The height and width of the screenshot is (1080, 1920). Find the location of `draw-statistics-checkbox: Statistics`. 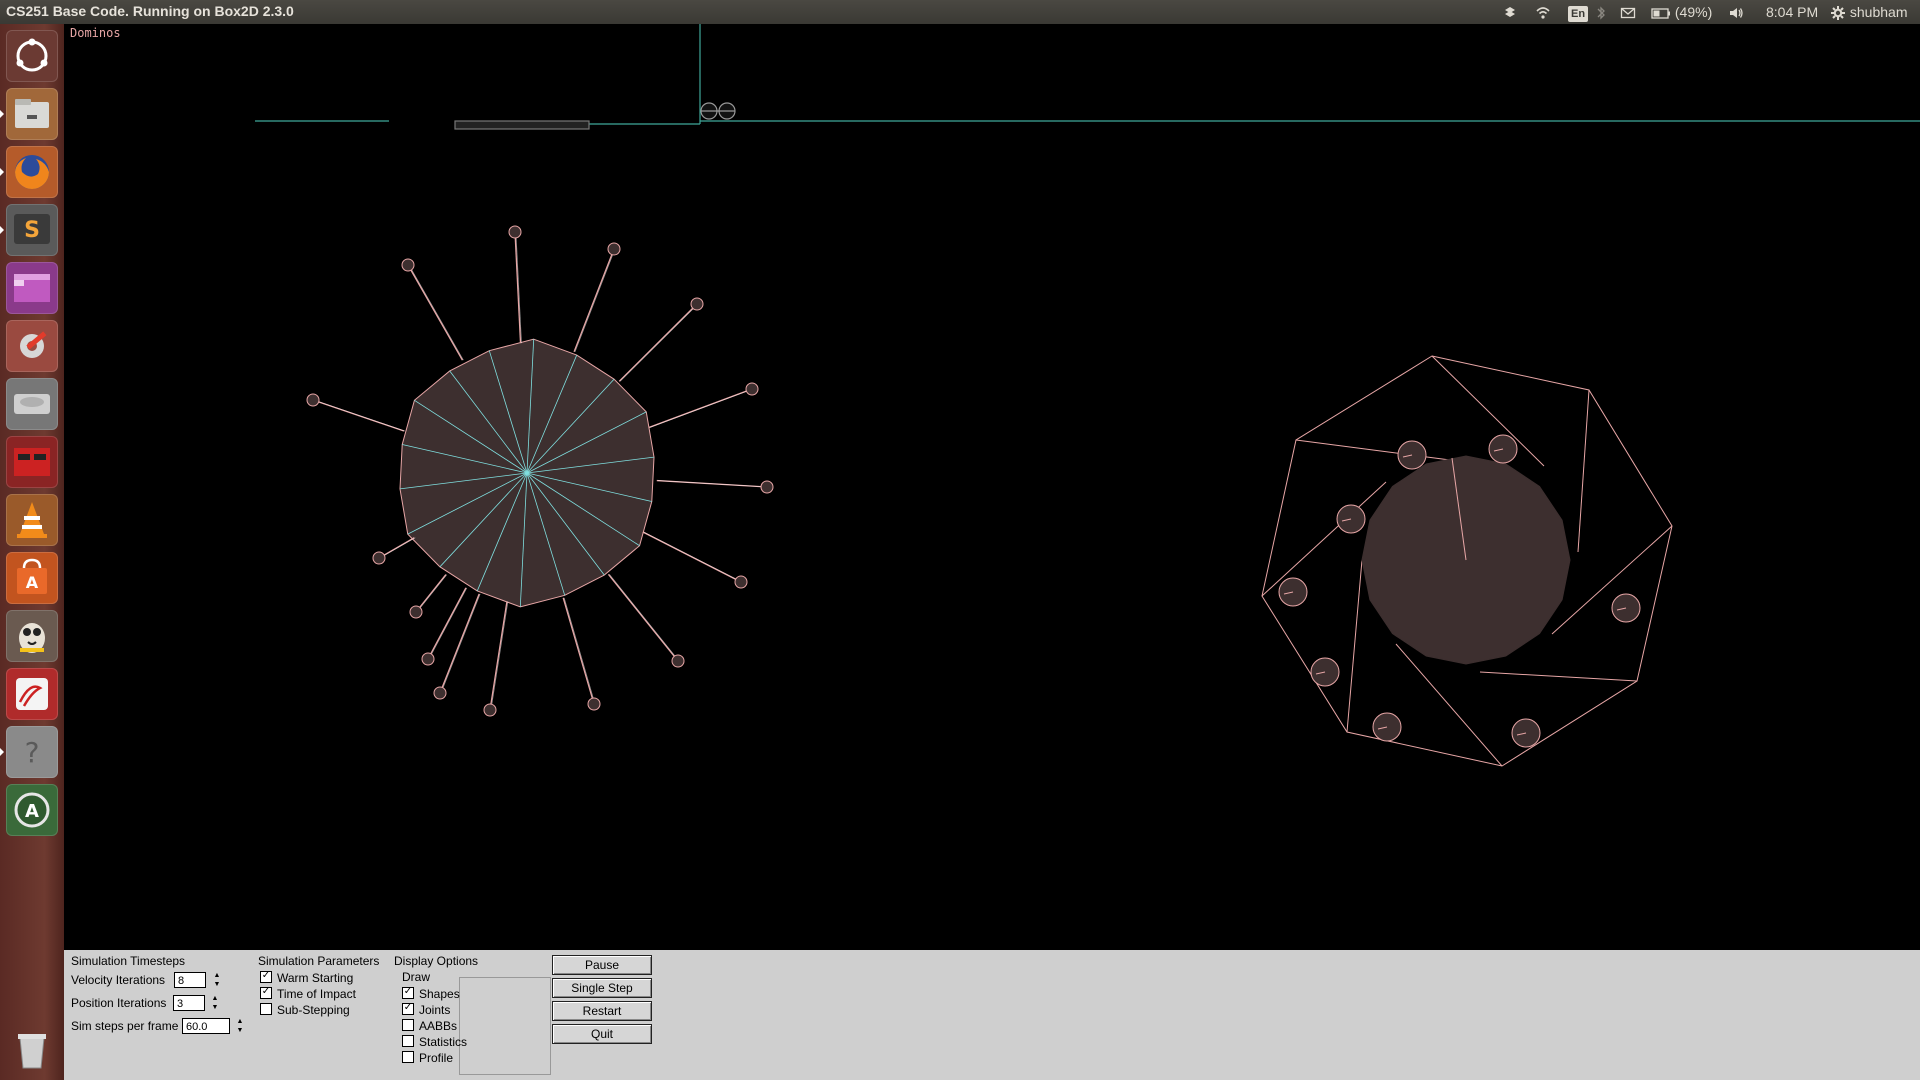

draw-statistics-checkbox: Statistics is located at coordinates (434, 1042).